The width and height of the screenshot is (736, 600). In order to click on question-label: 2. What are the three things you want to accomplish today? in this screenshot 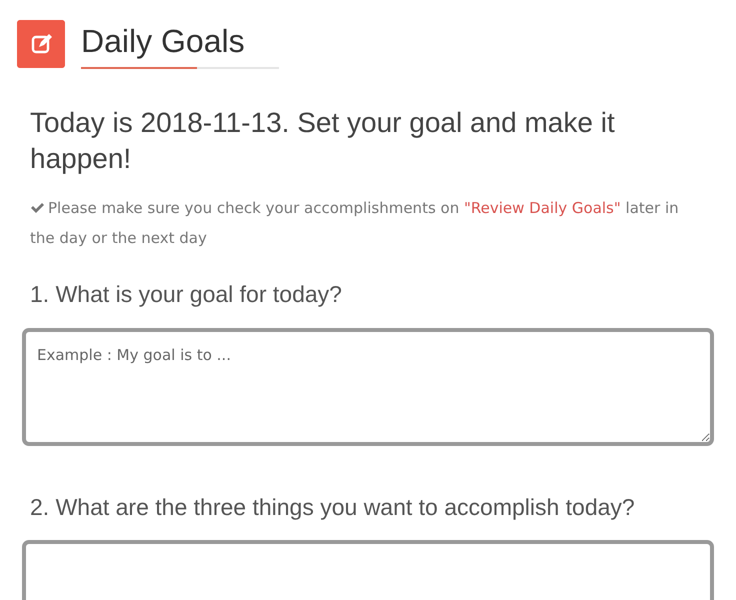, I will do `click(332, 507)`.